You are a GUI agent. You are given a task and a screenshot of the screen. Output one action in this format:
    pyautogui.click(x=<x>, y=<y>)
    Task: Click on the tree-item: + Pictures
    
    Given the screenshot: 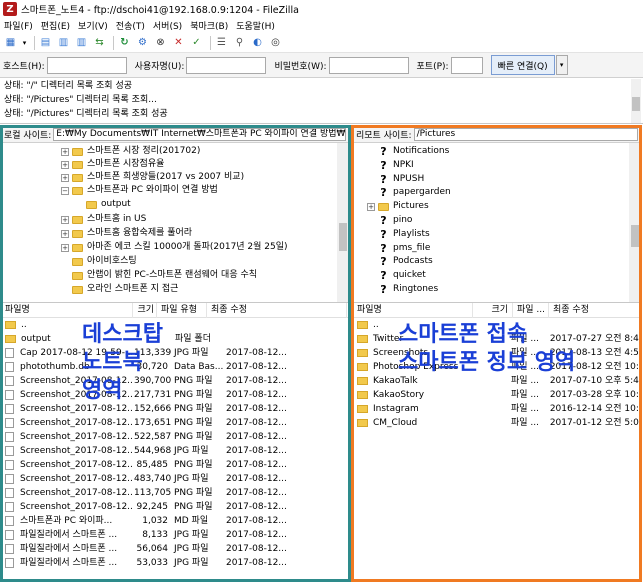 What is the action you would take?
    pyautogui.click(x=398, y=206)
    